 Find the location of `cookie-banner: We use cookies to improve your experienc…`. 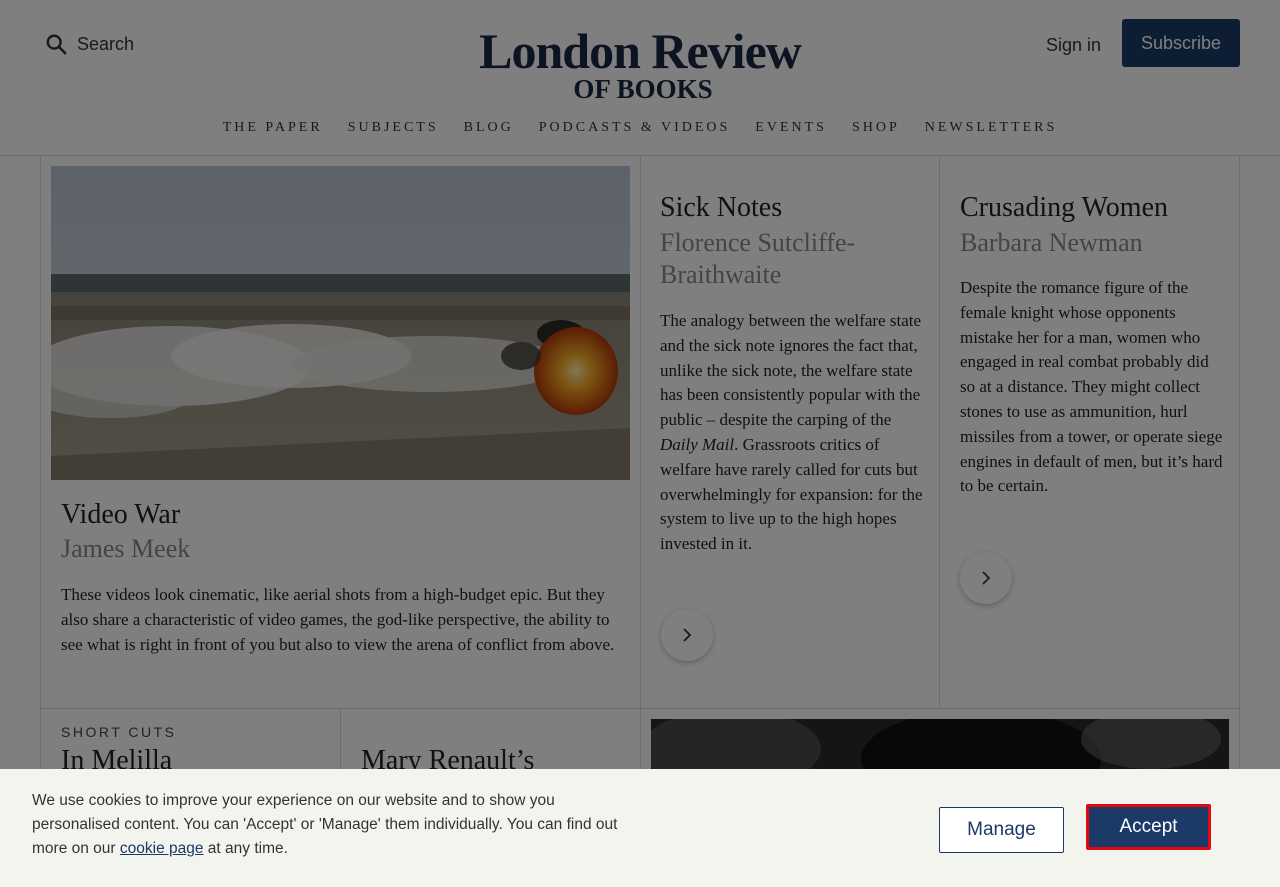

cookie-banner: We use cookies to improve your experienc… is located at coordinates (640, 828).